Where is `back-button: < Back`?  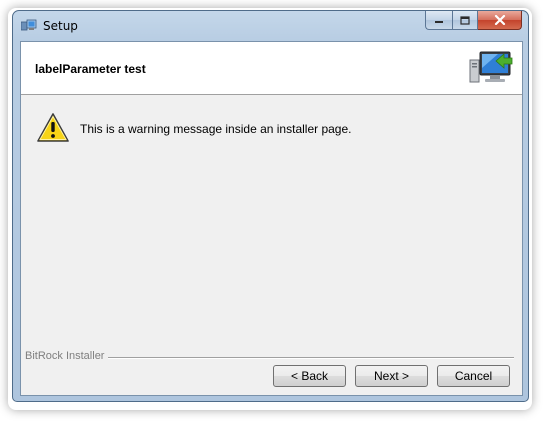
back-button: < Back is located at coordinates (309, 376).